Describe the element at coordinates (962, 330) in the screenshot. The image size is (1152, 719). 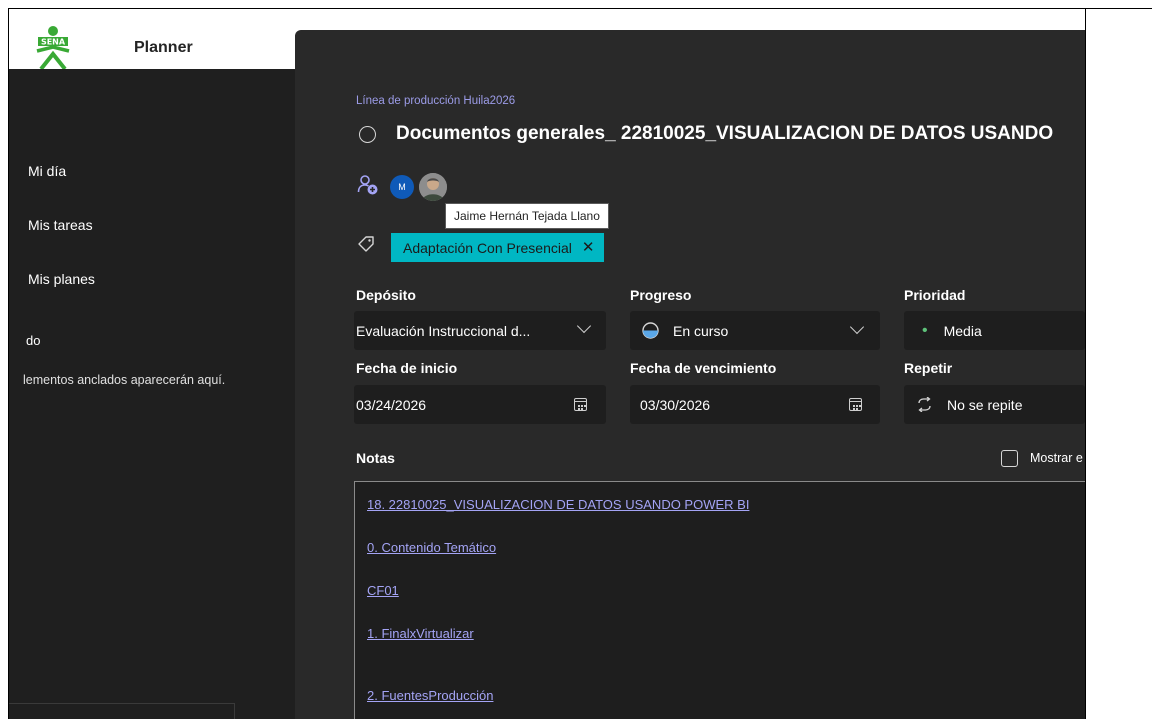
I see `priority-value: Media` at that location.